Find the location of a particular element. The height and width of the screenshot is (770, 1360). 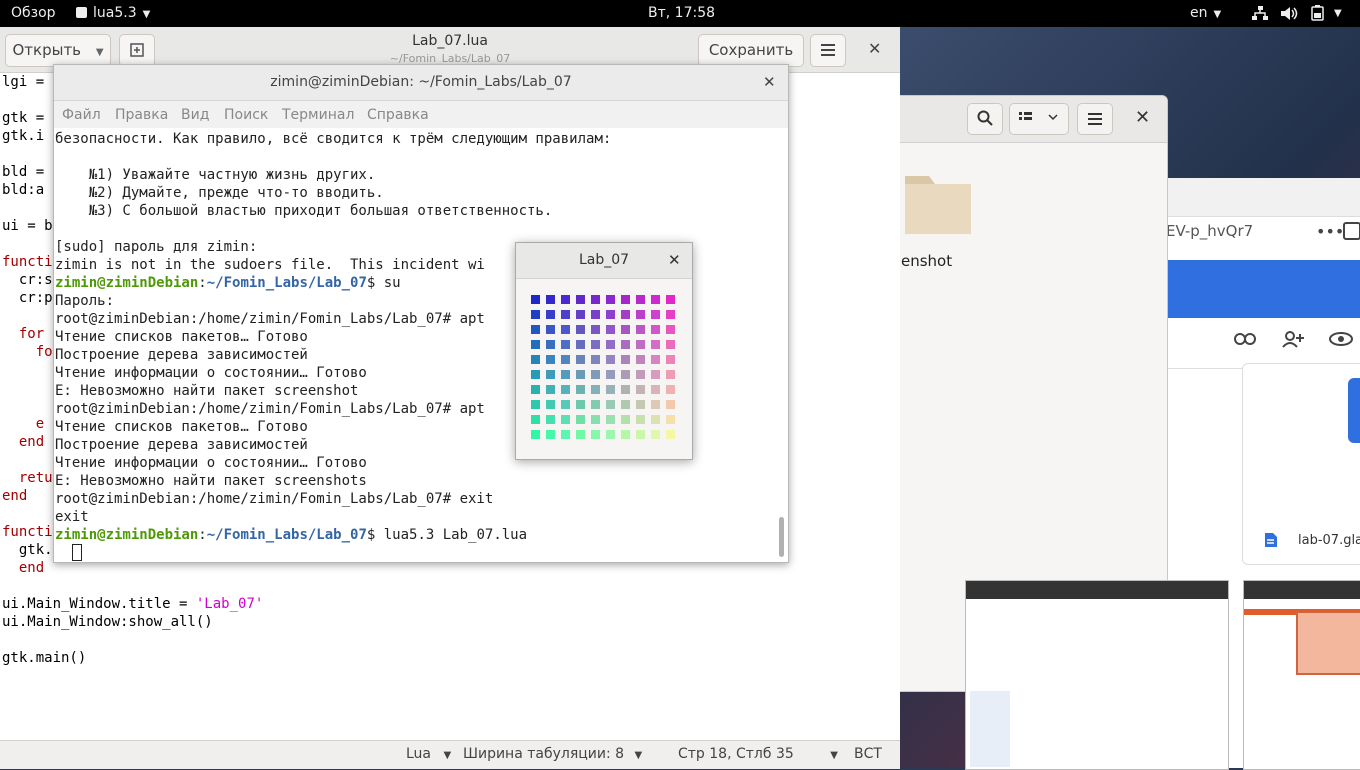

keyboard-layout: en ▼ is located at coordinates (1205, 13).